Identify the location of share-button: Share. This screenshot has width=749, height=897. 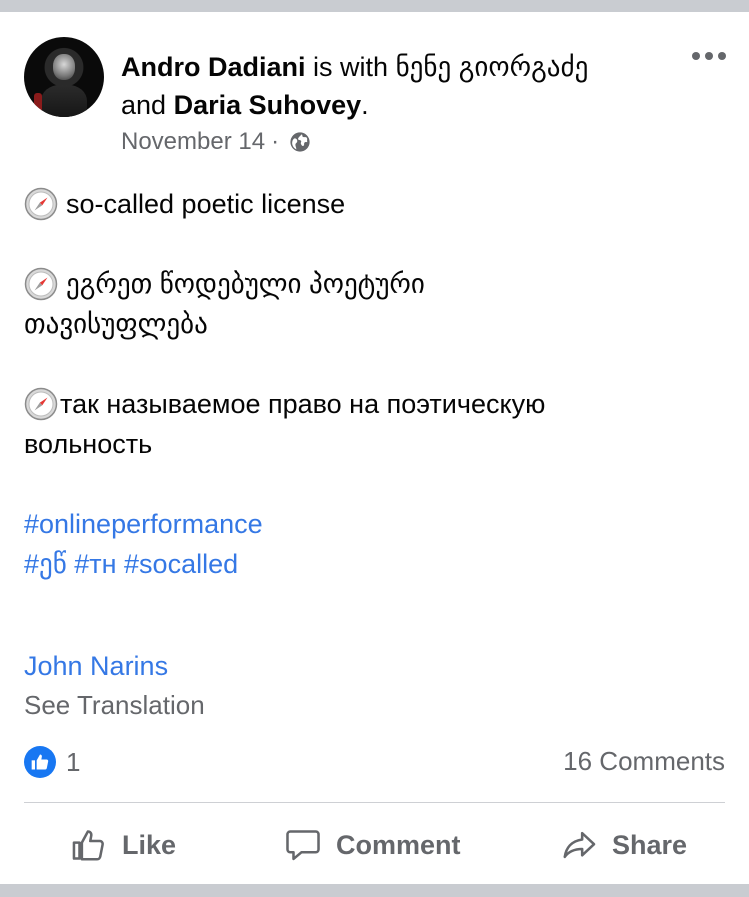
(623, 845).